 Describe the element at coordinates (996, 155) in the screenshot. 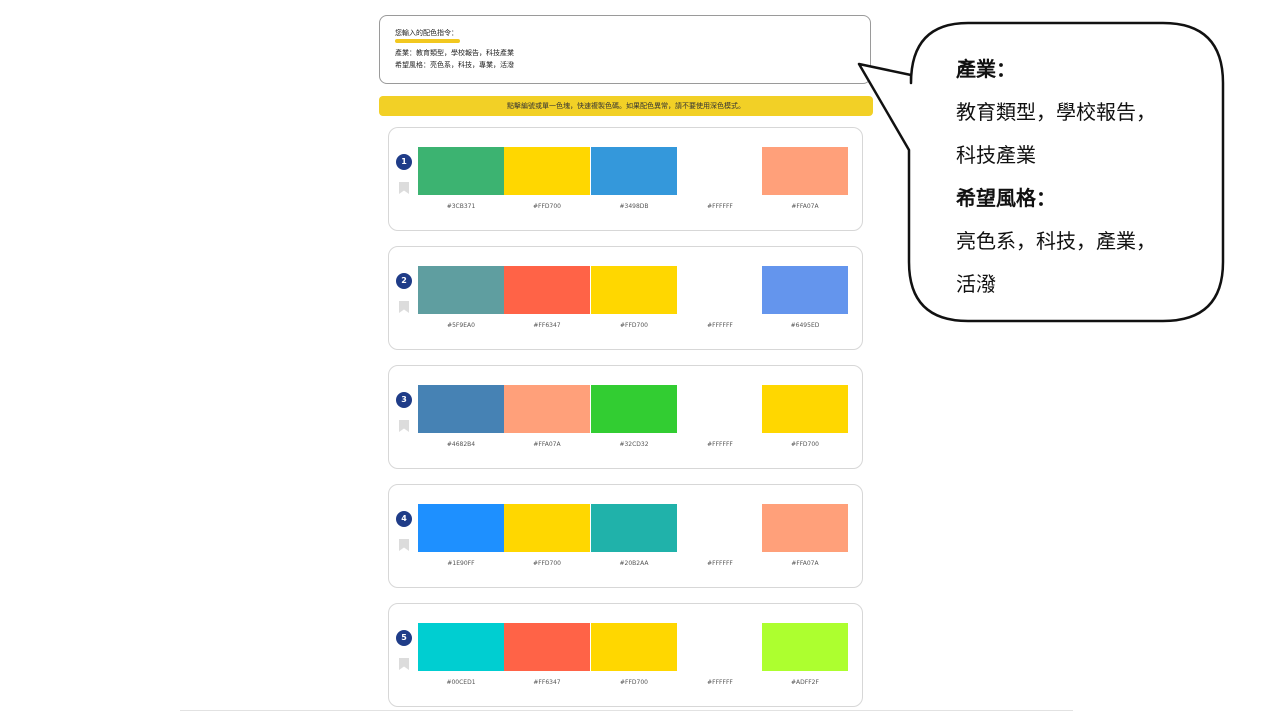

I see `callout-industry-line: 科技產業` at that location.